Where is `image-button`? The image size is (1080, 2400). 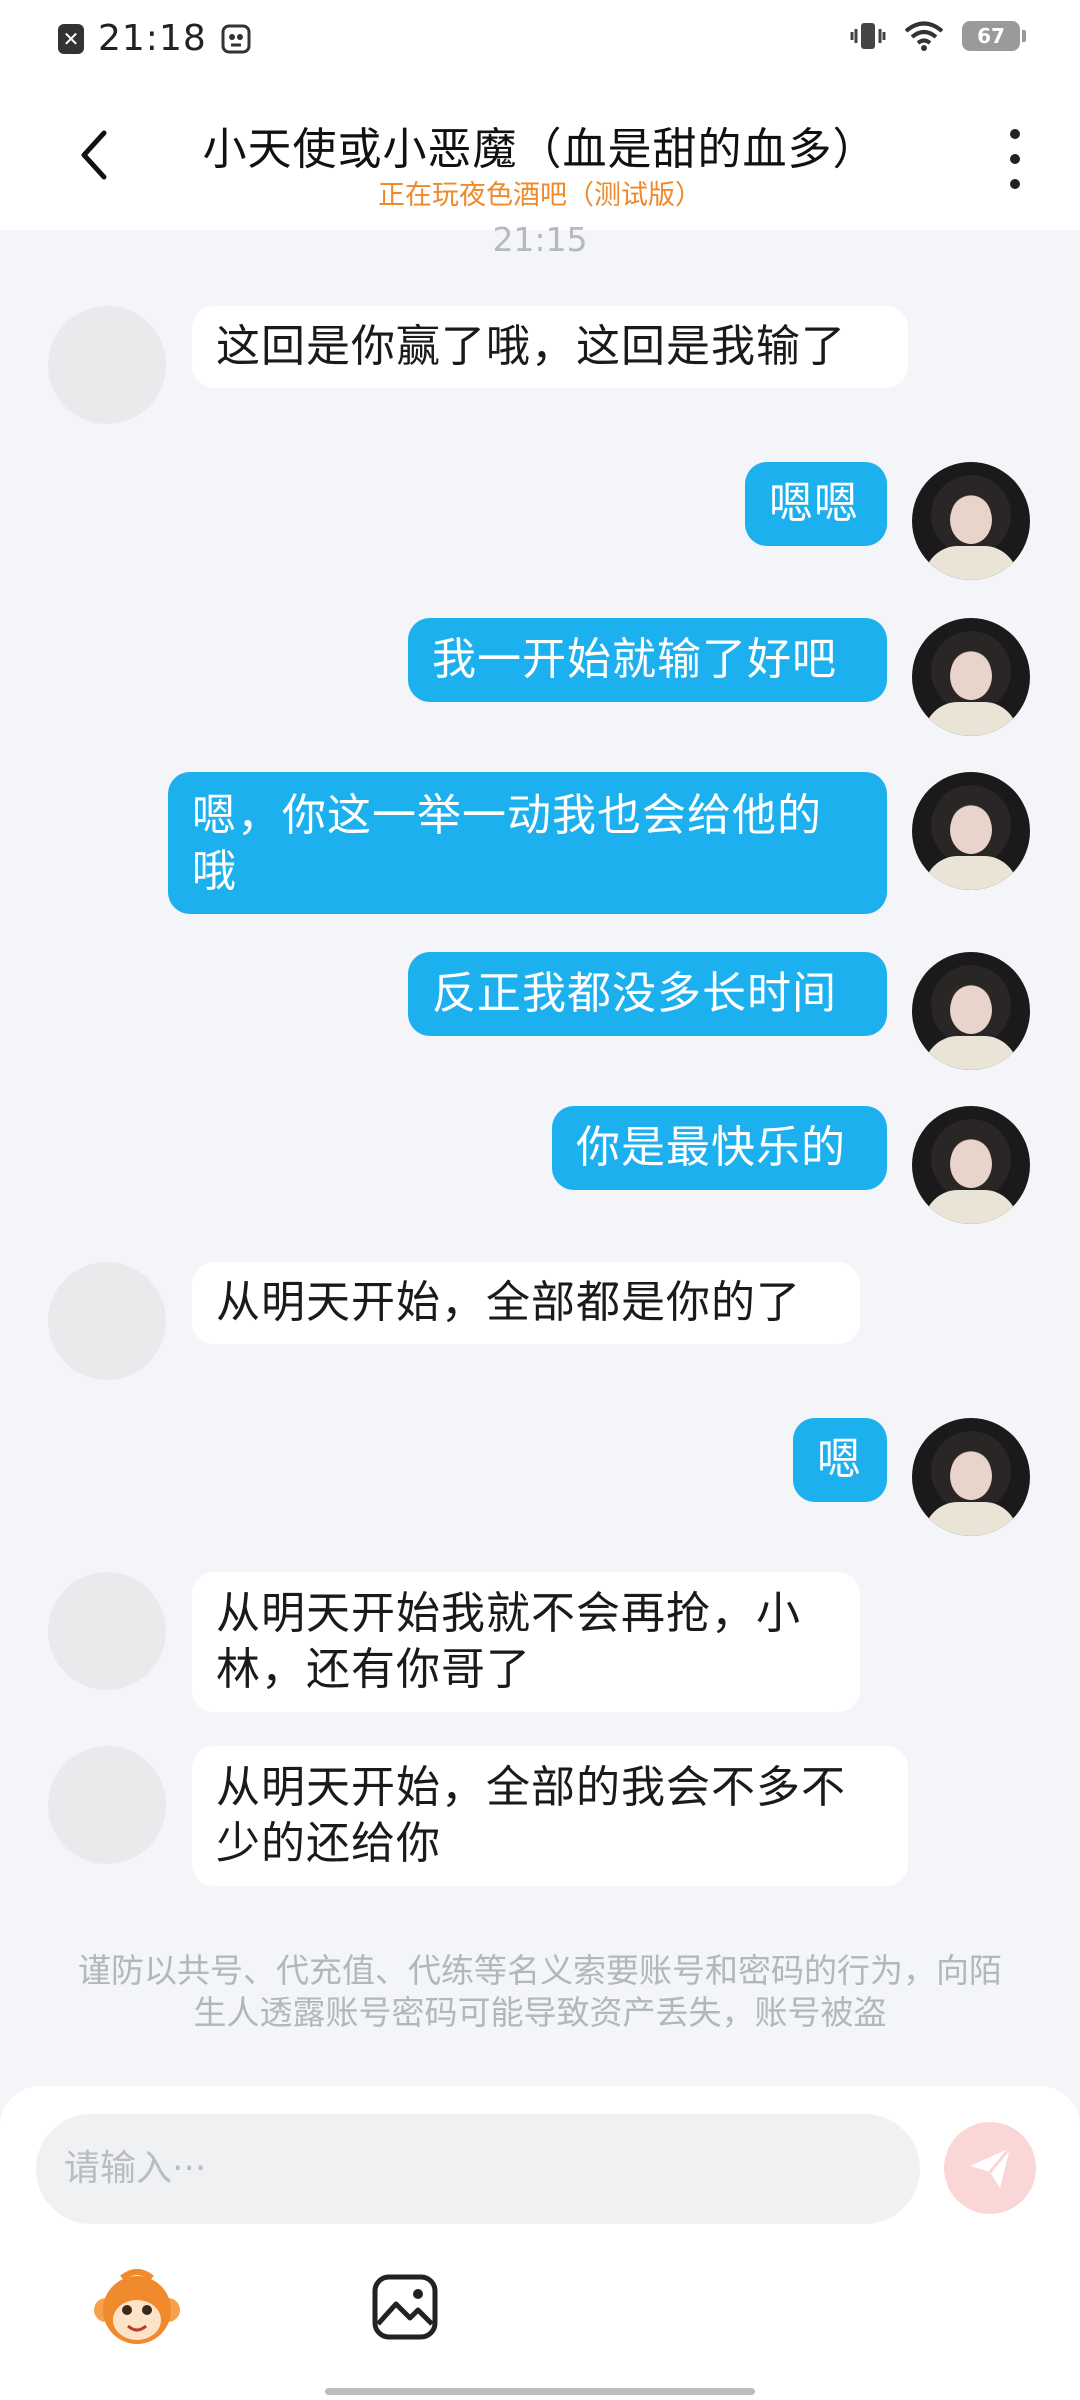 image-button is located at coordinates (405, 2307).